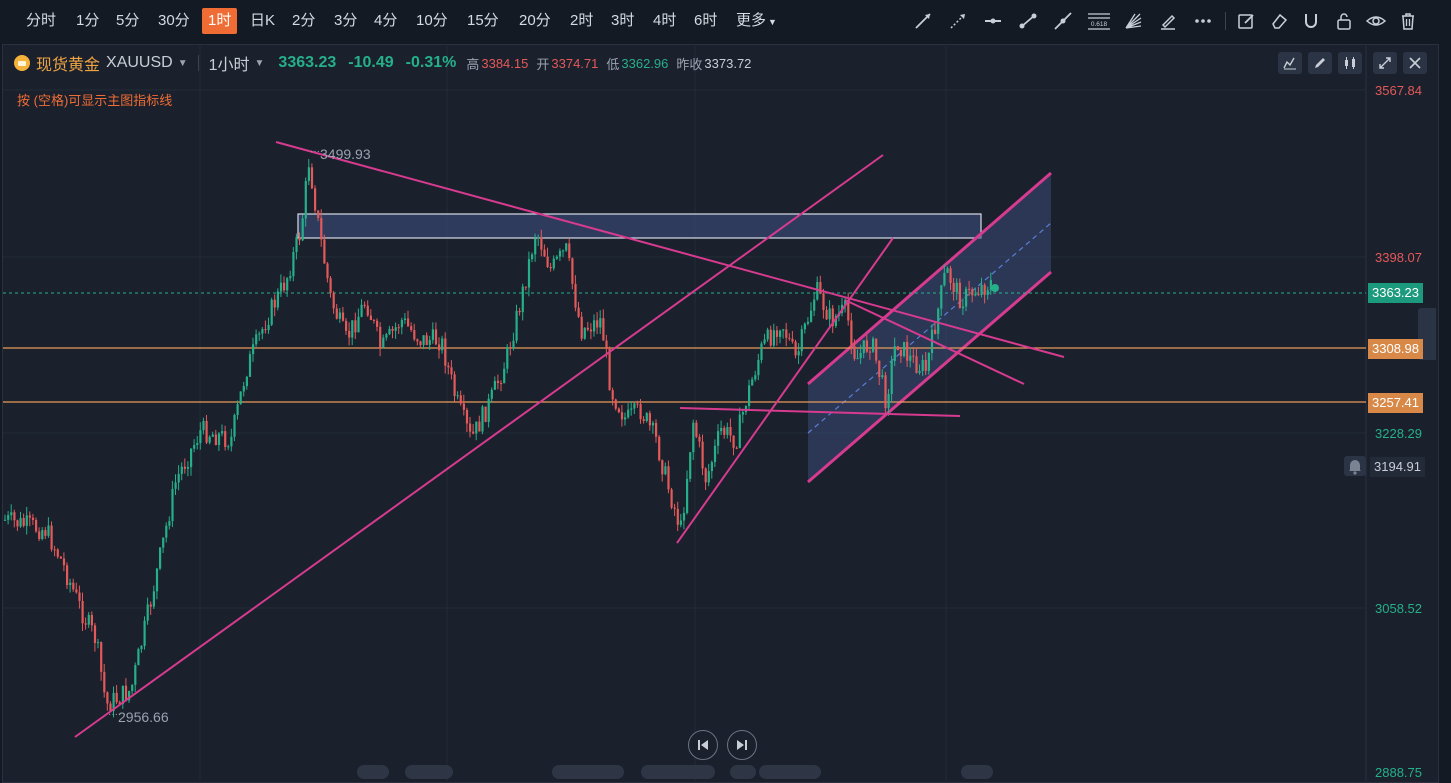 This screenshot has height=783, width=1451. What do you see at coordinates (139, 63) in the screenshot?
I see `symbol-code: XAUUSD` at bounding box center [139, 63].